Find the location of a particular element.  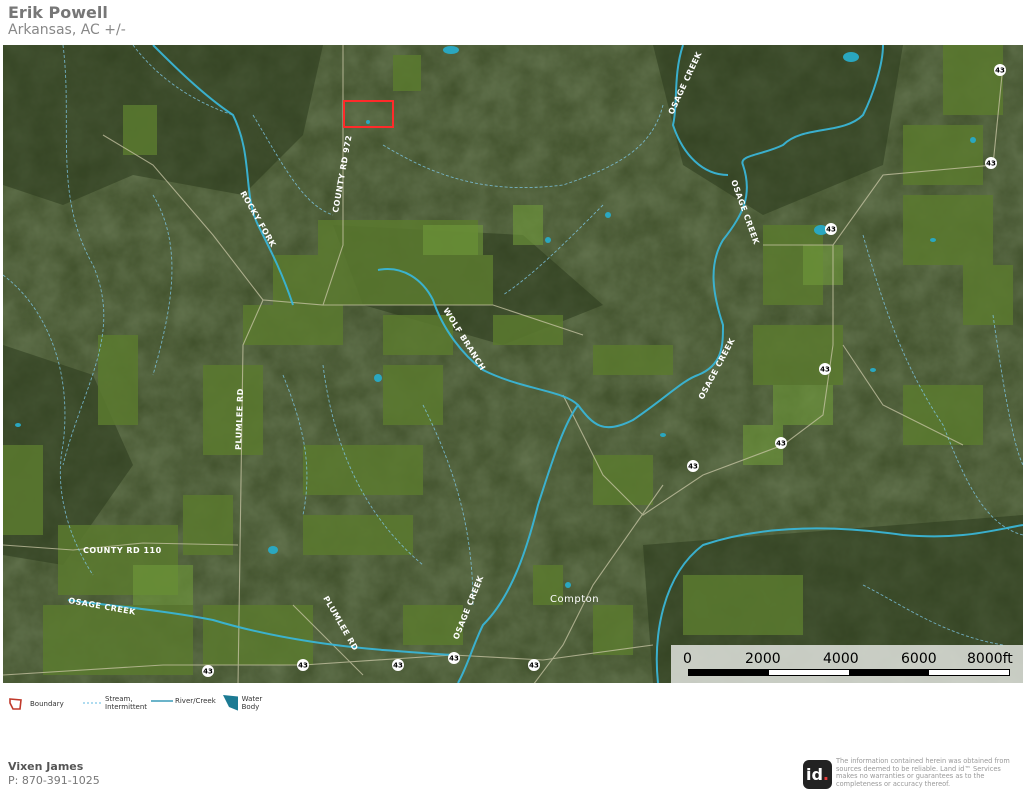

stream-intermittent-icon is located at coordinates (93, 703).